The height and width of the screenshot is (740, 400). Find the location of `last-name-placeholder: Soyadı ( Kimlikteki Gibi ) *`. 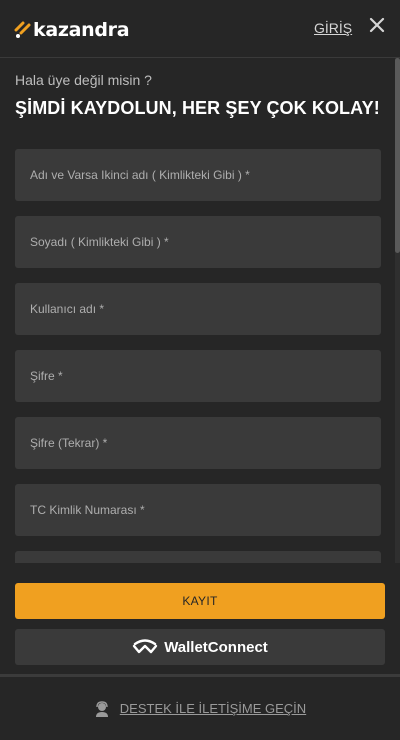

last-name-placeholder: Soyadı ( Kimlikteki Gibi ) * is located at coordinates (99, 242).